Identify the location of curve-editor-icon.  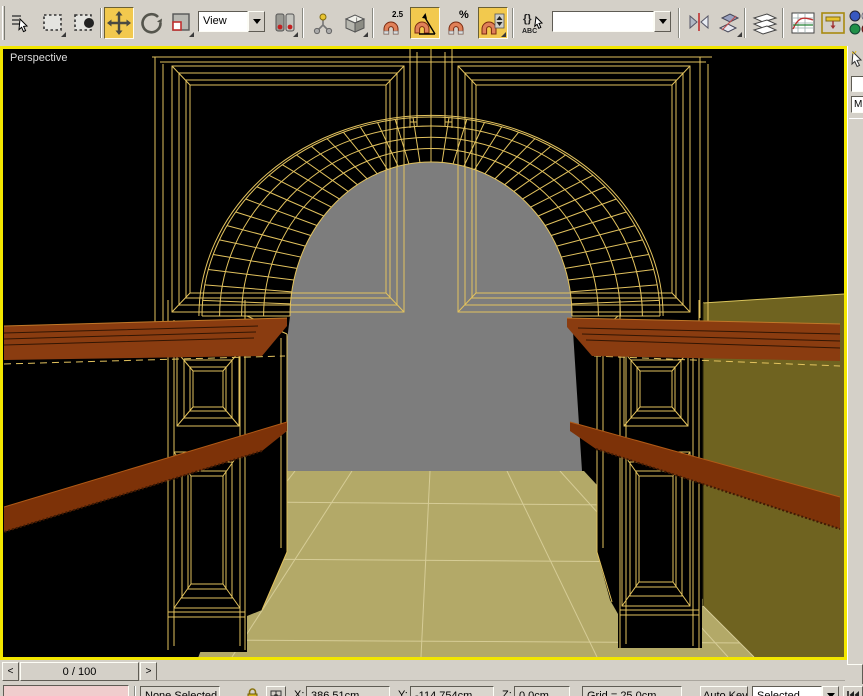
(803, 23).